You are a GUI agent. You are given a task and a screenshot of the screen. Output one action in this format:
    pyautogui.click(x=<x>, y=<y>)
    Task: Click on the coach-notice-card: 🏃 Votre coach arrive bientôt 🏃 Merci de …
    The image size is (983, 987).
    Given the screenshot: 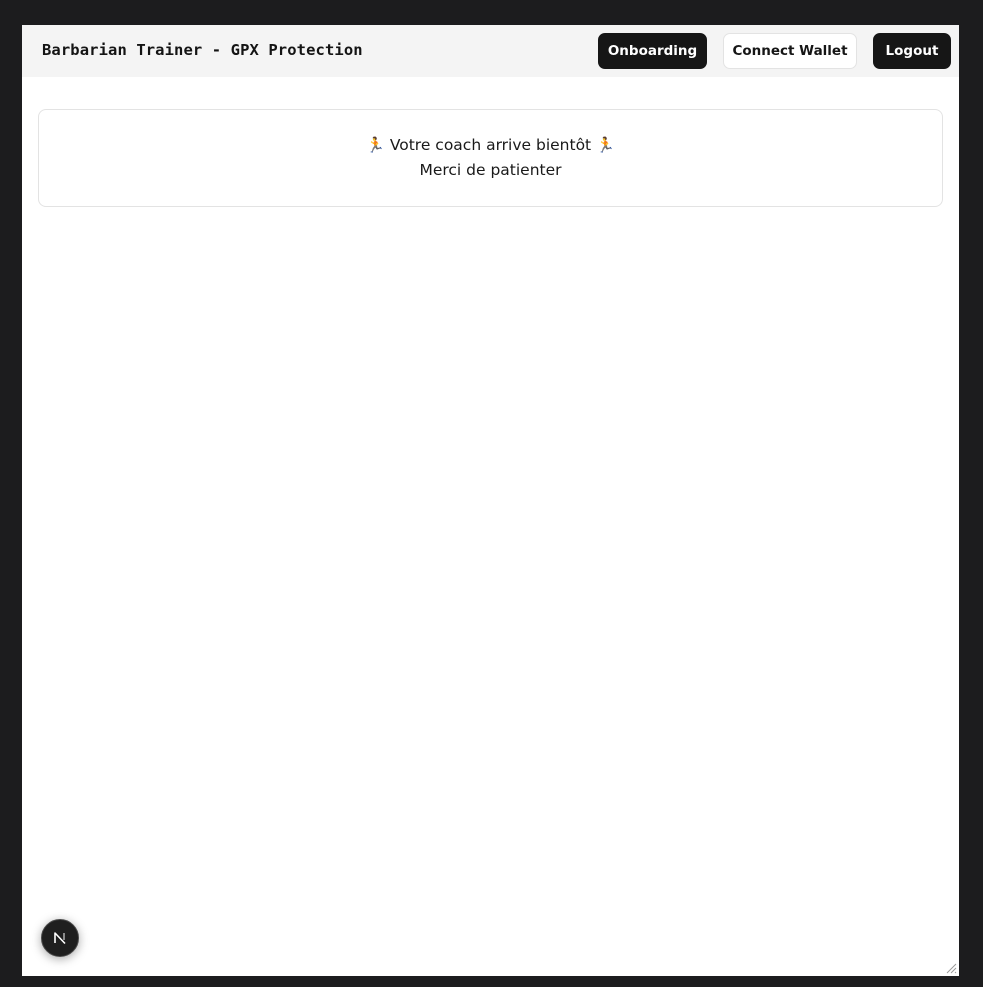 What is the action you would take?
    pyautogui.click(x=490, y=158)
    